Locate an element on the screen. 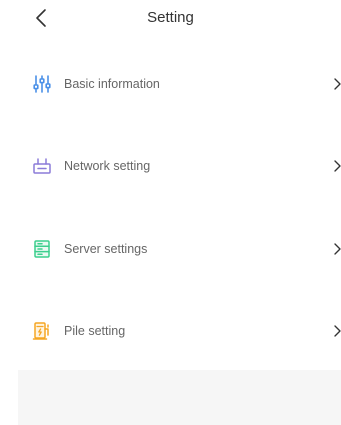  menu-item-label: Pile setting is located at coordinates (95, 331).